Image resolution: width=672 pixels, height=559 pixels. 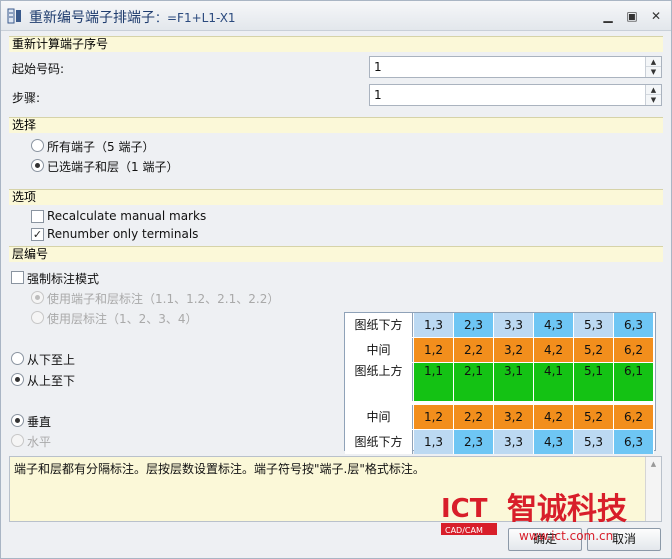 What do you see at coordinates (515, 95) in the screenshot?
I see `step-spinner: 1 ▲ ▼` at bounding box center [515, 95].